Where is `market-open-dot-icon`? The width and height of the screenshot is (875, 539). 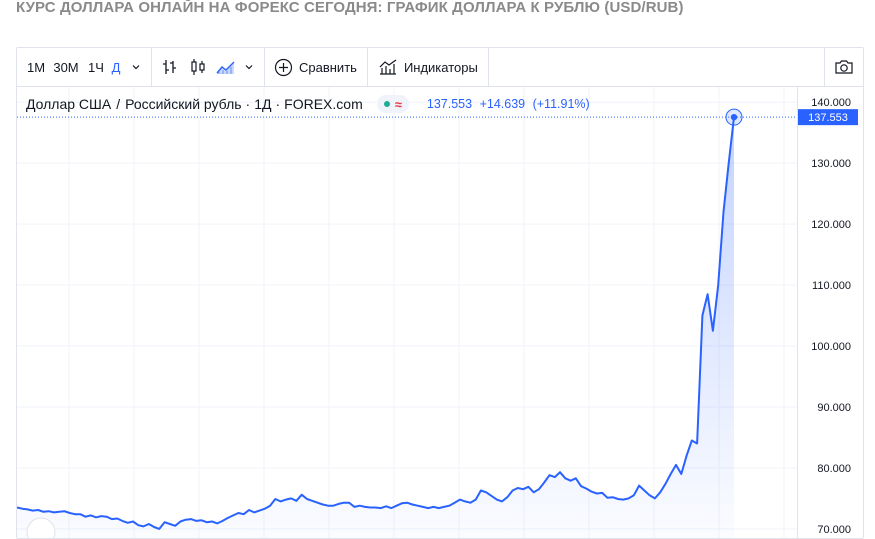
market-open-dot-icon is located at coordinates (386, 104).